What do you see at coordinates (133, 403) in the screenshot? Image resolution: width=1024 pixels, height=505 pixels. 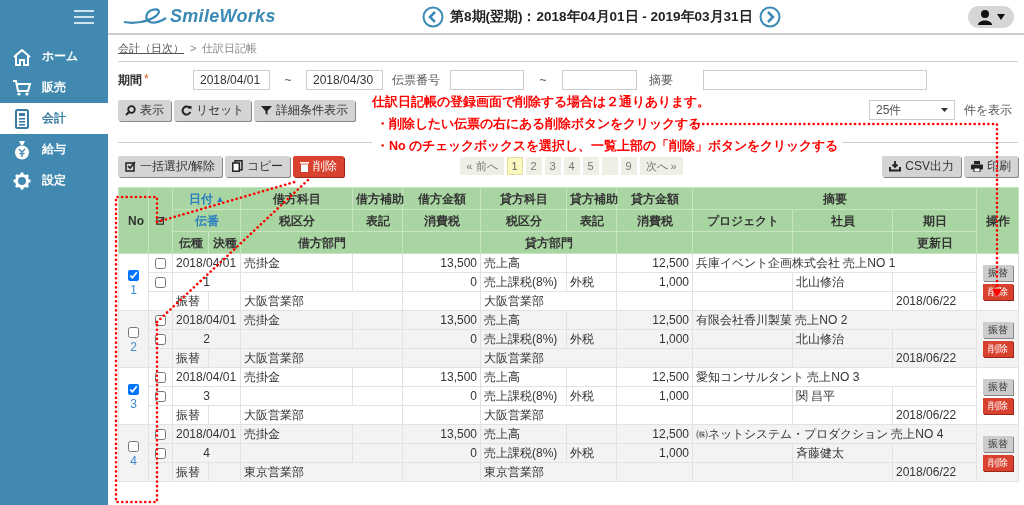 I see `entry-number-link: 3` at bounding box center [133, 403].